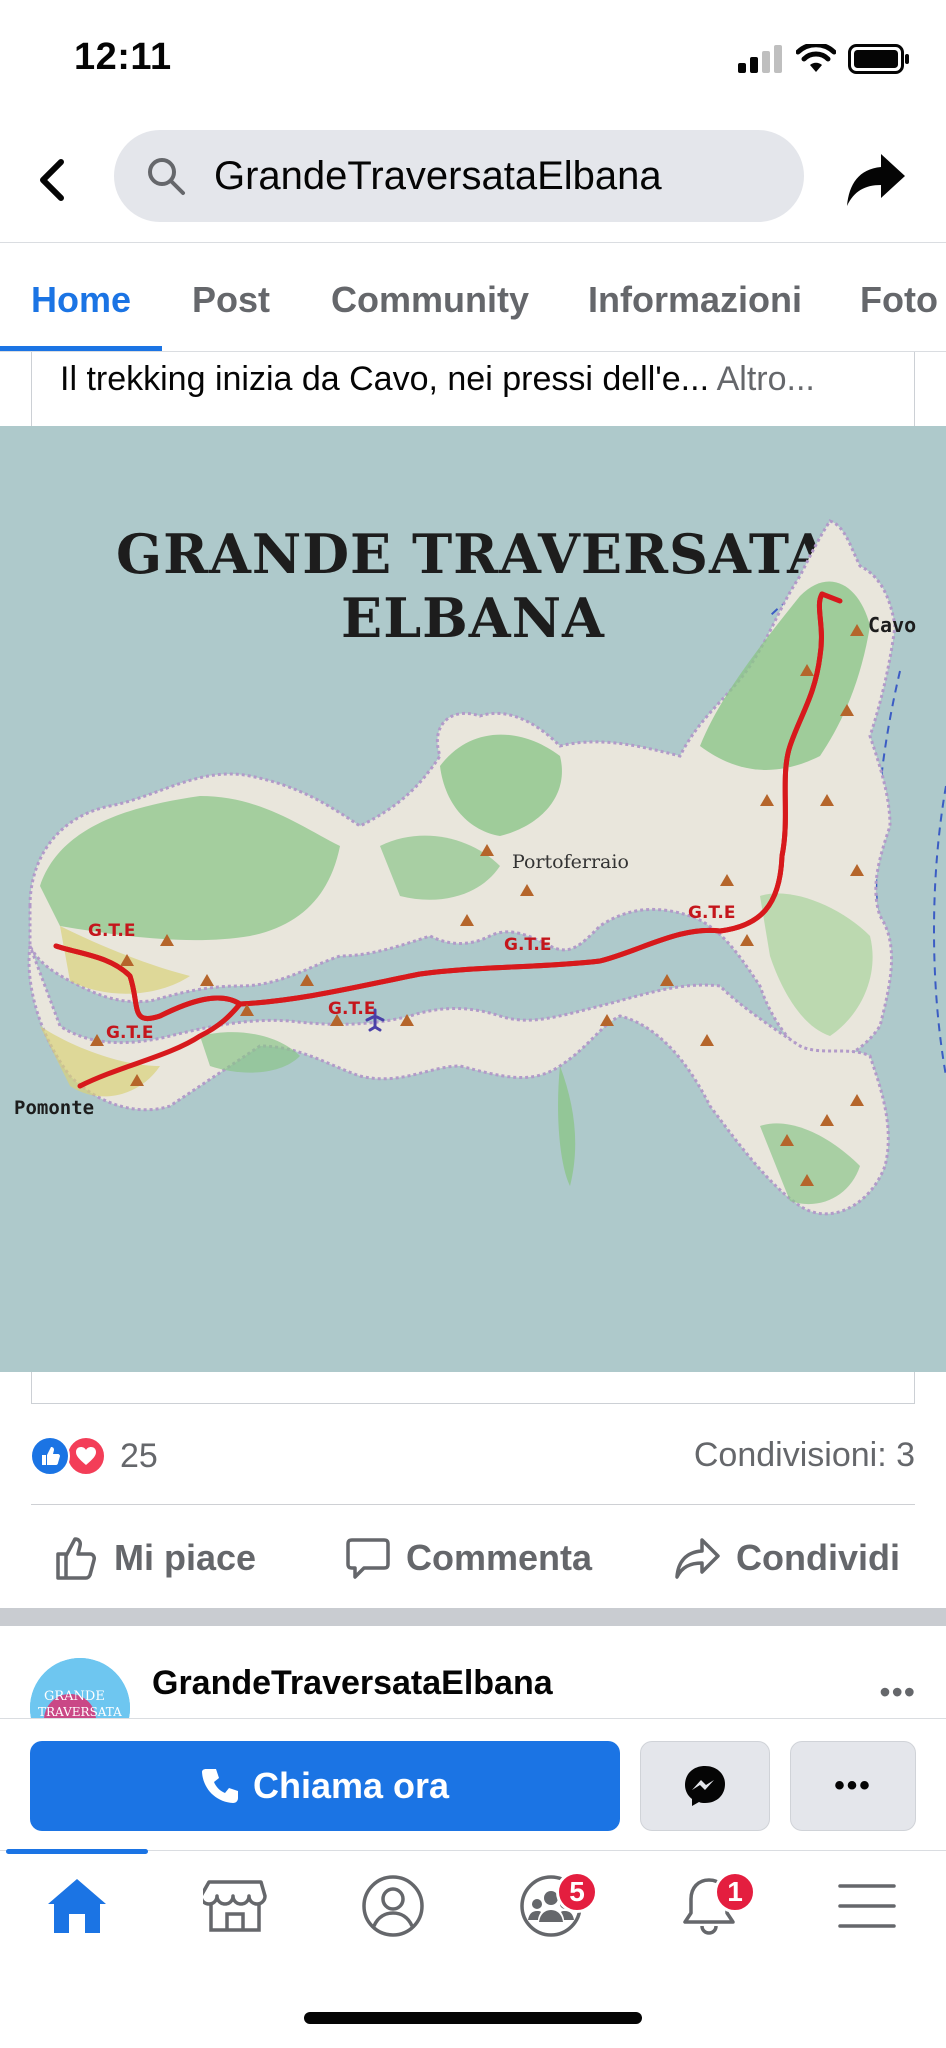 This screenshot has height=2048, width=946. What do you see at coordinates (74, 1696) in the screenshot?
I see `svg-text: GRANDE` at bounding box center [74, 1696].